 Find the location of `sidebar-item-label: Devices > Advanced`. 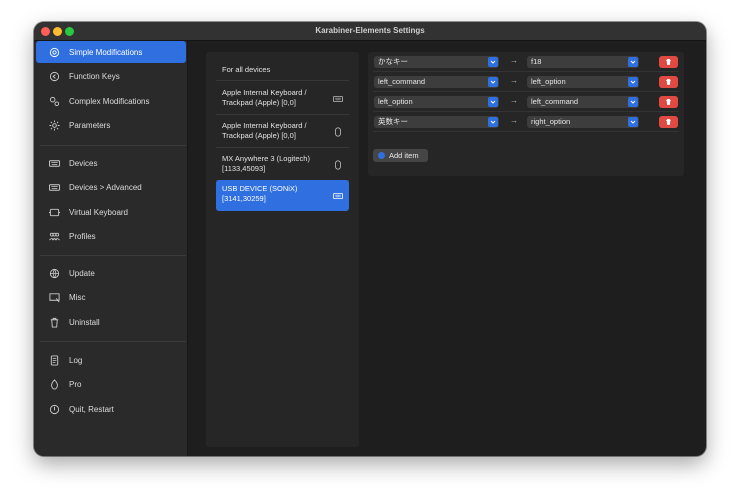

sidebar-item-label: Devices > Advanced is located at coordinates (105, 187).